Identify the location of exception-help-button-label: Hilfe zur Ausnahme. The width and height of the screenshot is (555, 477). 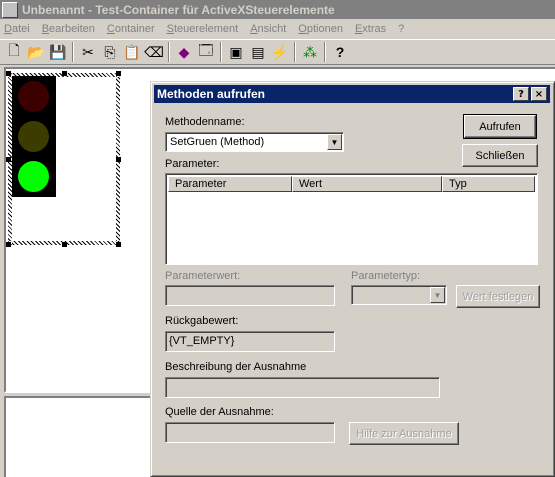
(404, 433).